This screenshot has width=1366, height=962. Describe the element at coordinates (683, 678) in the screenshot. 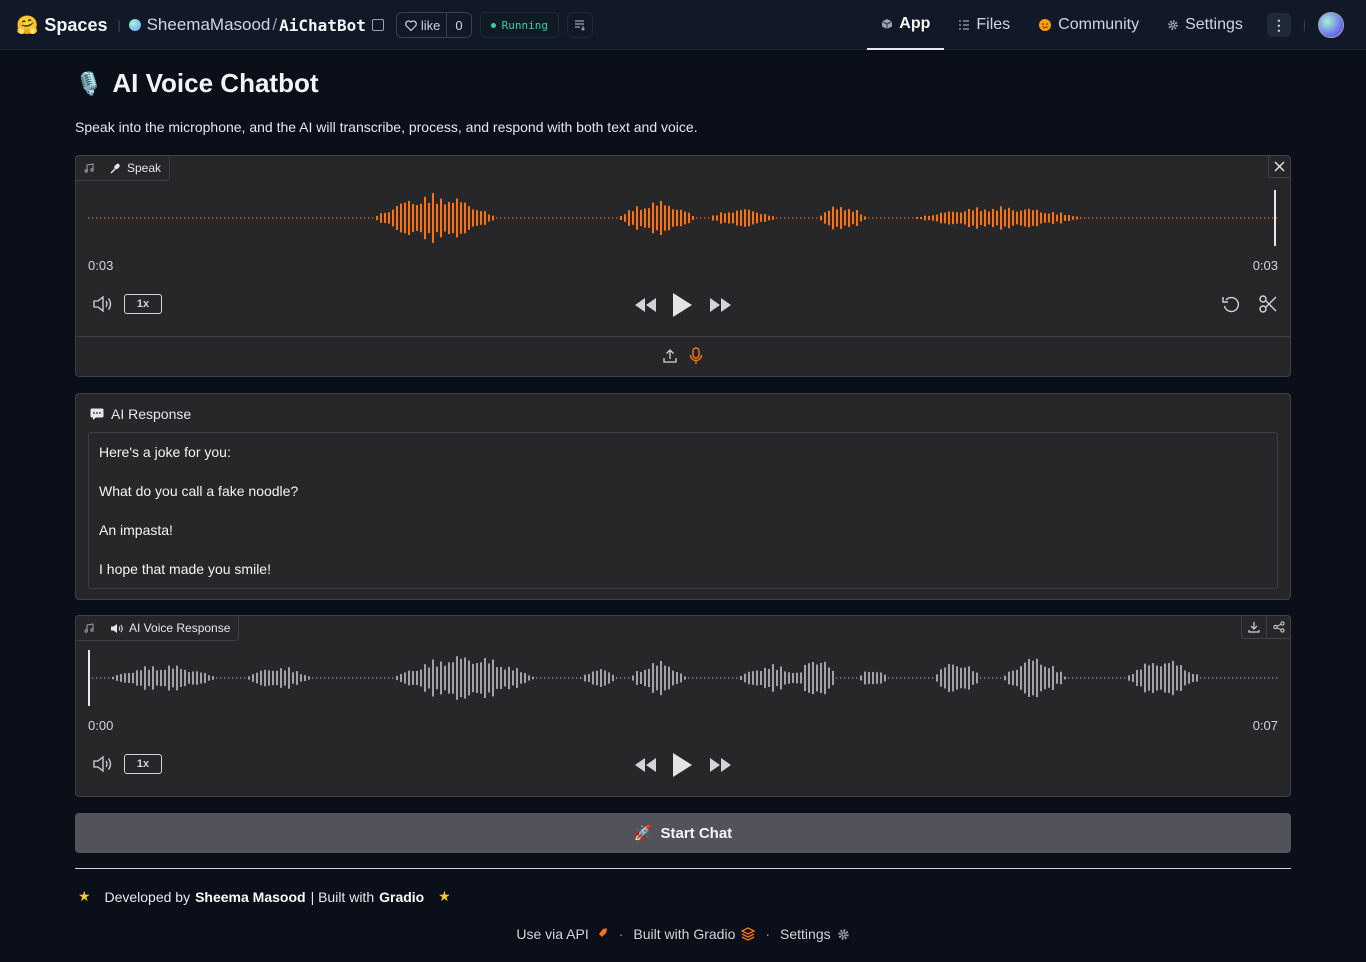

I see `voice-waveform` at that location.